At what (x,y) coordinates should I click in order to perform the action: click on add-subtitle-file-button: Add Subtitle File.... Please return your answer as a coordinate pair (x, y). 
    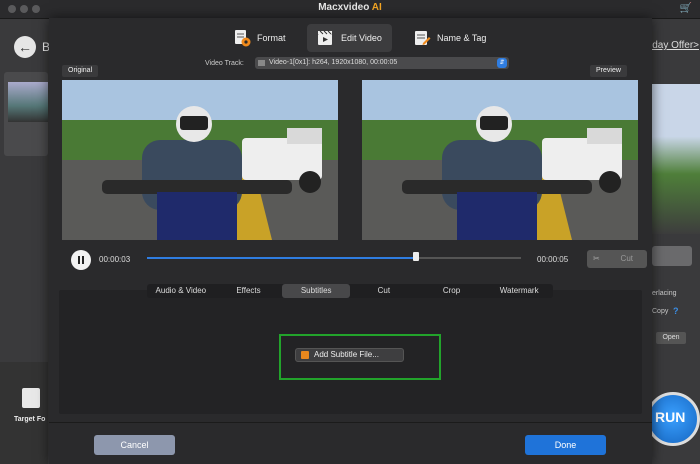
    Looking at the image, I should click on (349, 355).